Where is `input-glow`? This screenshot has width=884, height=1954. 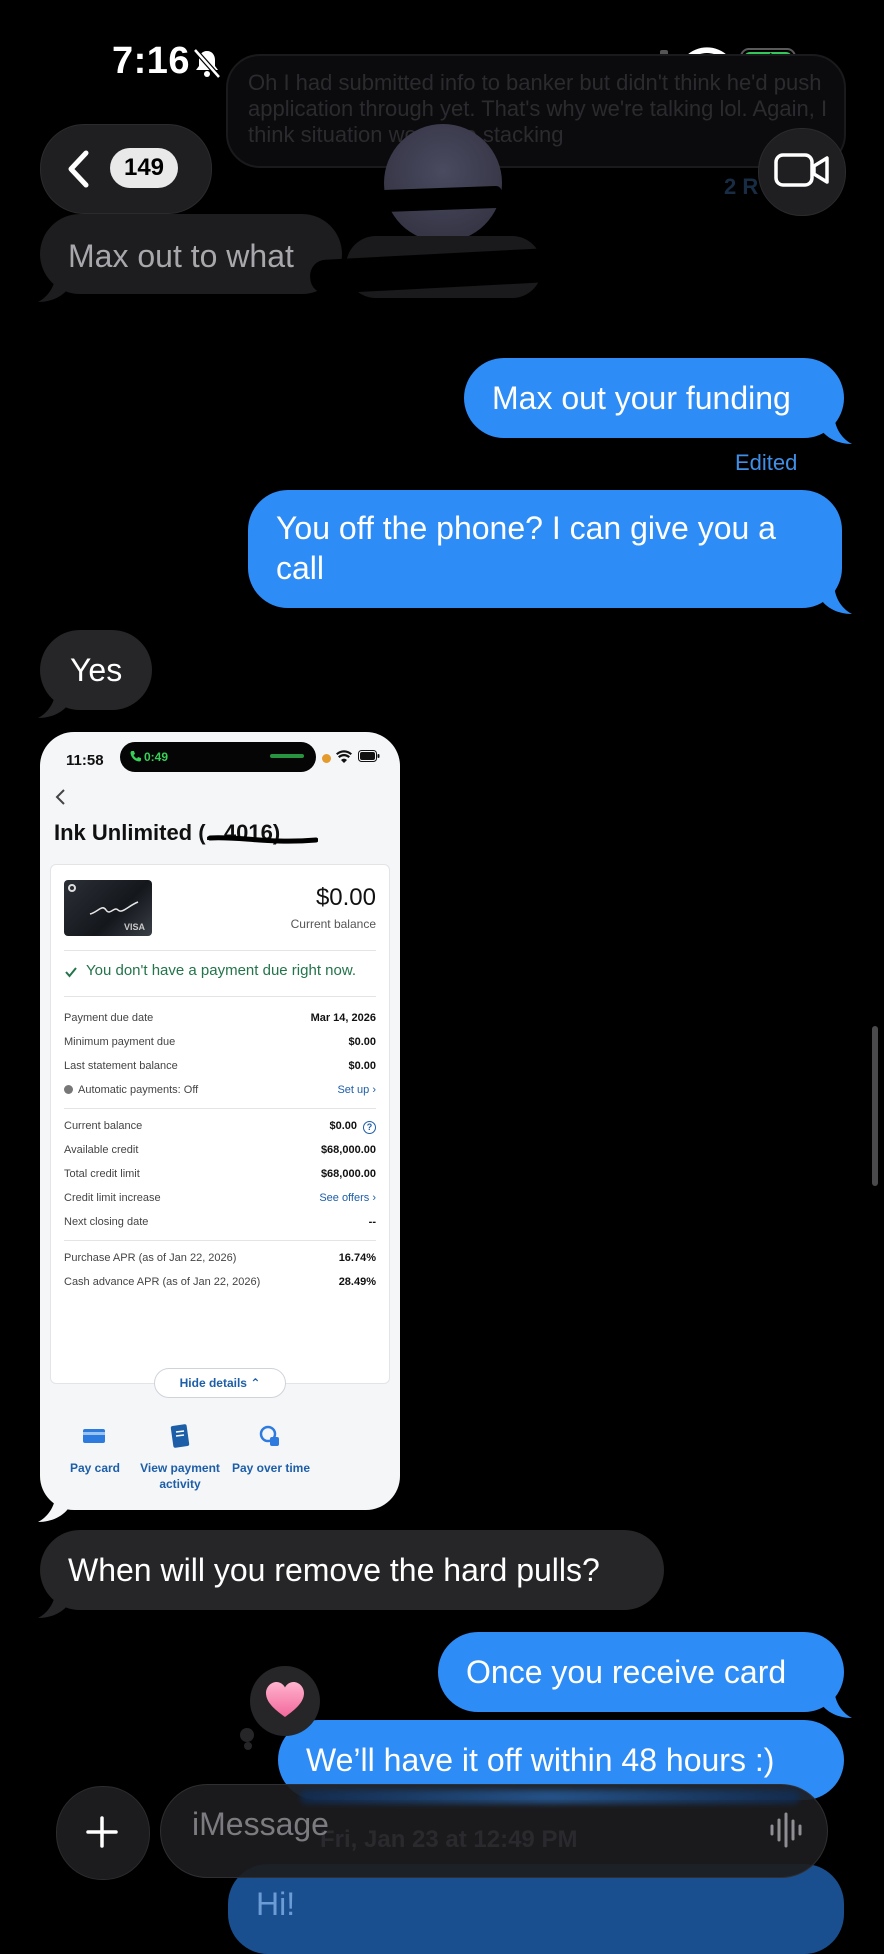 input-glow is located at coordinates (550, 1797).